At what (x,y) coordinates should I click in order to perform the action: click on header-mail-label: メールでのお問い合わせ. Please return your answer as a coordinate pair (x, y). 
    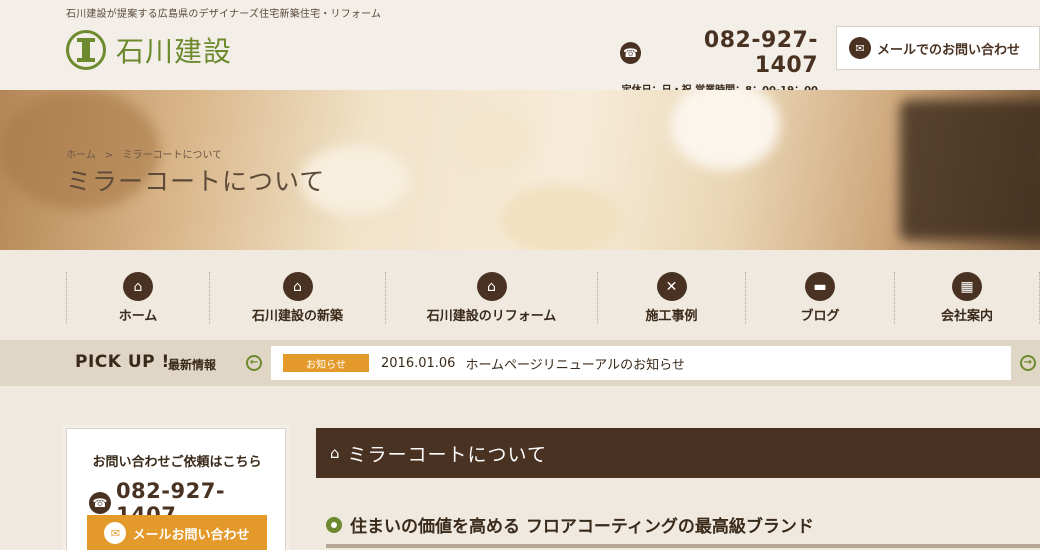
    Looking at the image, I should click on (949, 50).